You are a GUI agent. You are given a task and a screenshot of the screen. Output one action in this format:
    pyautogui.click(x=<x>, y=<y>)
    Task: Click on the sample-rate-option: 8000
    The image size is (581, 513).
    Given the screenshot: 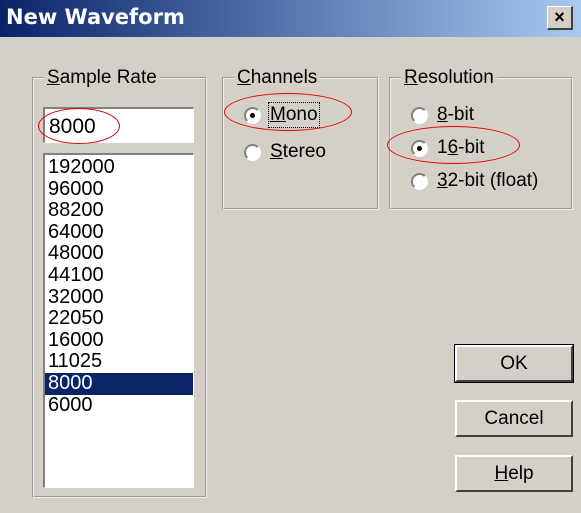 What is the action you would take?
    pyautogui.click(x=119, y=383)
    